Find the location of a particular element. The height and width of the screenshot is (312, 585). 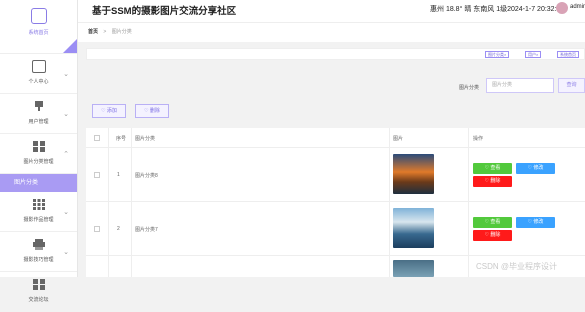

sidebar-home: 系统首页 is located at coordinates (38, 31).